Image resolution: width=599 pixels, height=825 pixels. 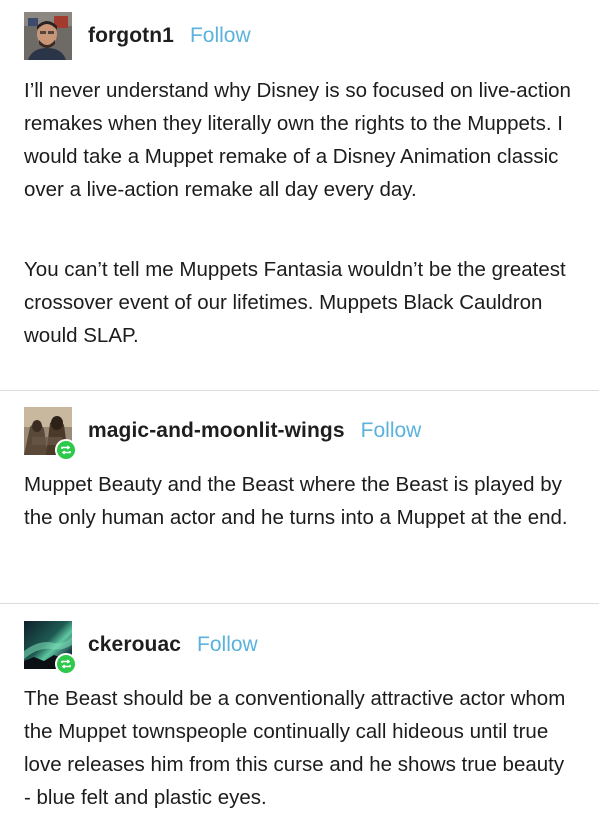 I want to click on post-header: magic-and-moonlit-wings Follow, so click(x=223, y=434).